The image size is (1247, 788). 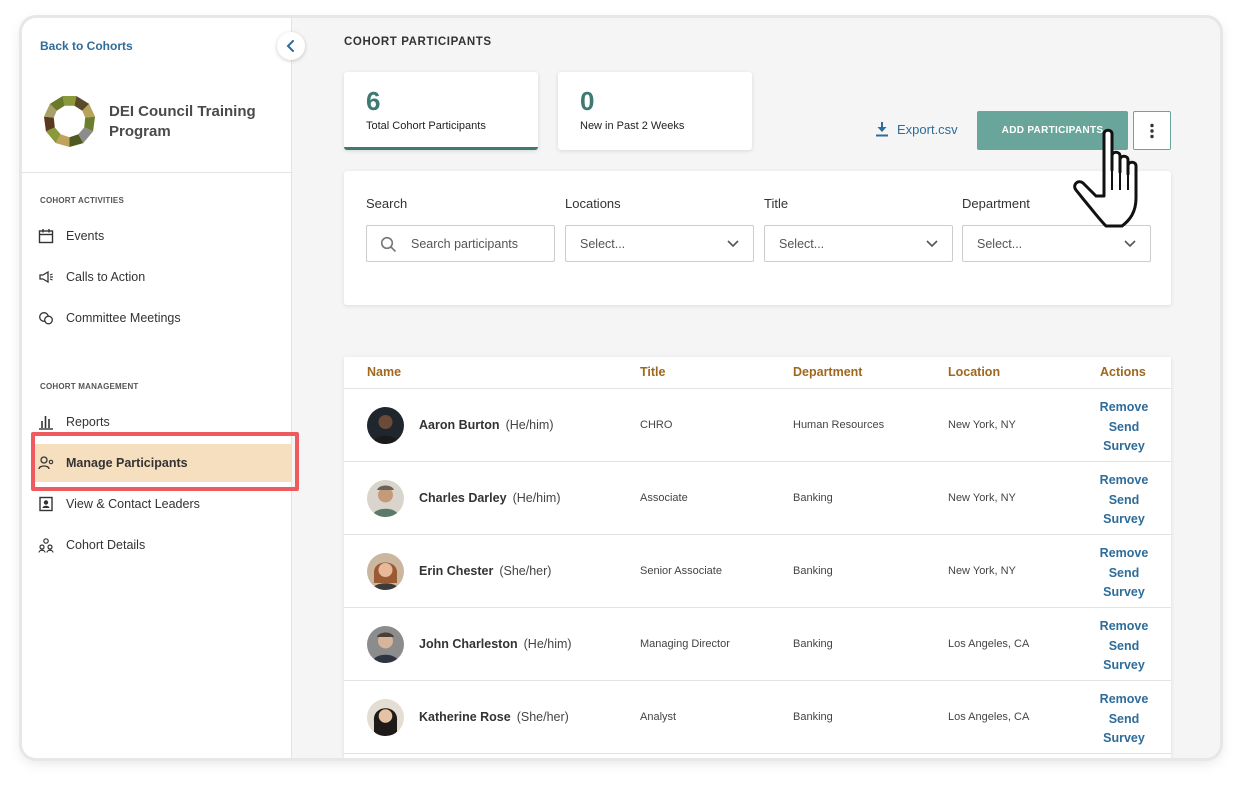 What do you see at coordinates (157, 236) in the screenshot?
I see `sidebar-item-events: Events` at bounding box center [157, 236].